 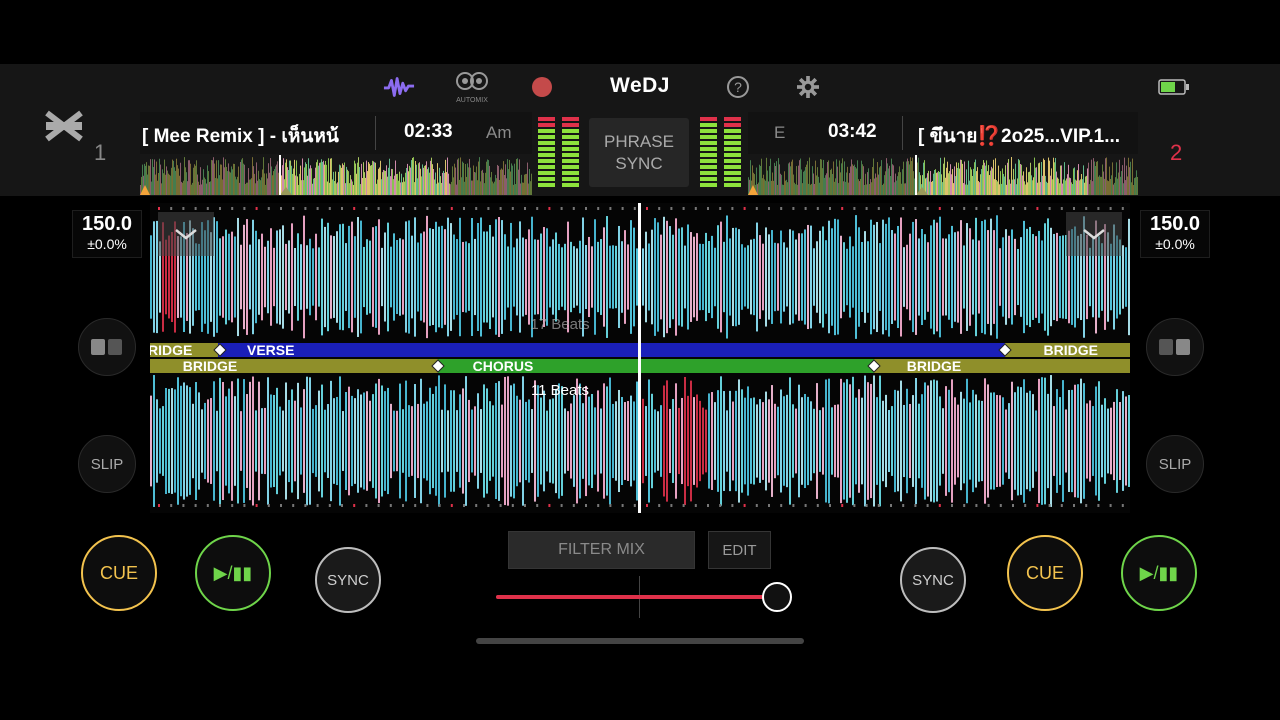 What do you see at coordinates (732, 153) in the screenshot?
I see `deck2-level-meter-right` at bounding box center [732, 153].